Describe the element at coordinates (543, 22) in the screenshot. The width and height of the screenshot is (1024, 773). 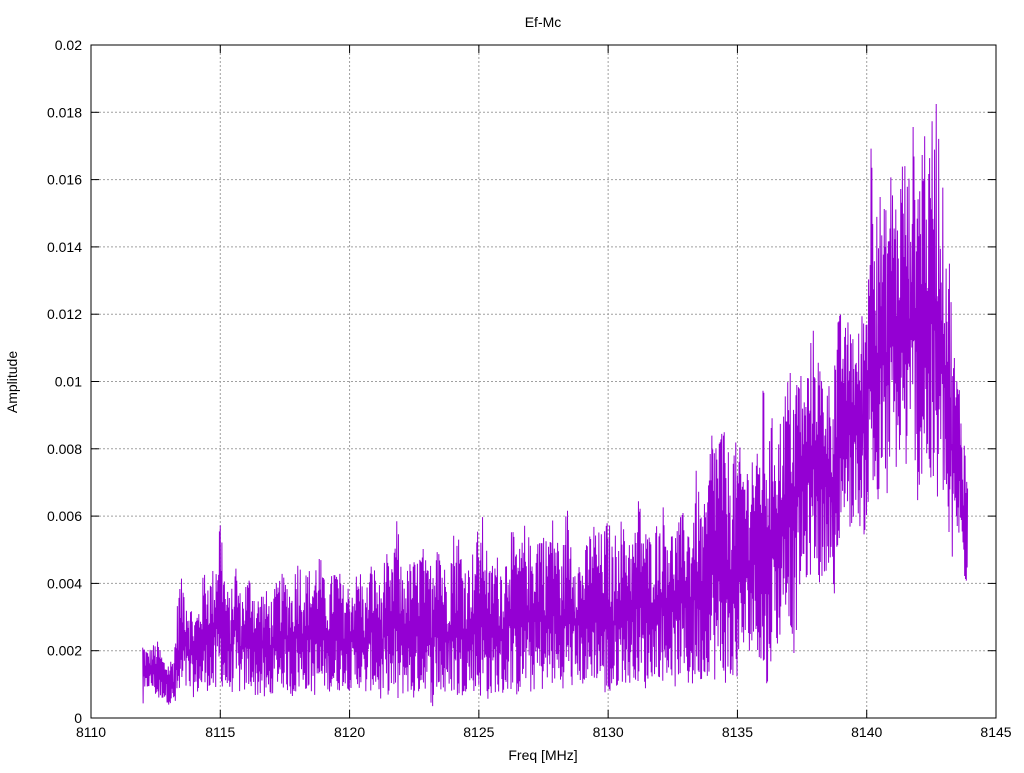
I see `chart-title: Ef-Mc` at that location.